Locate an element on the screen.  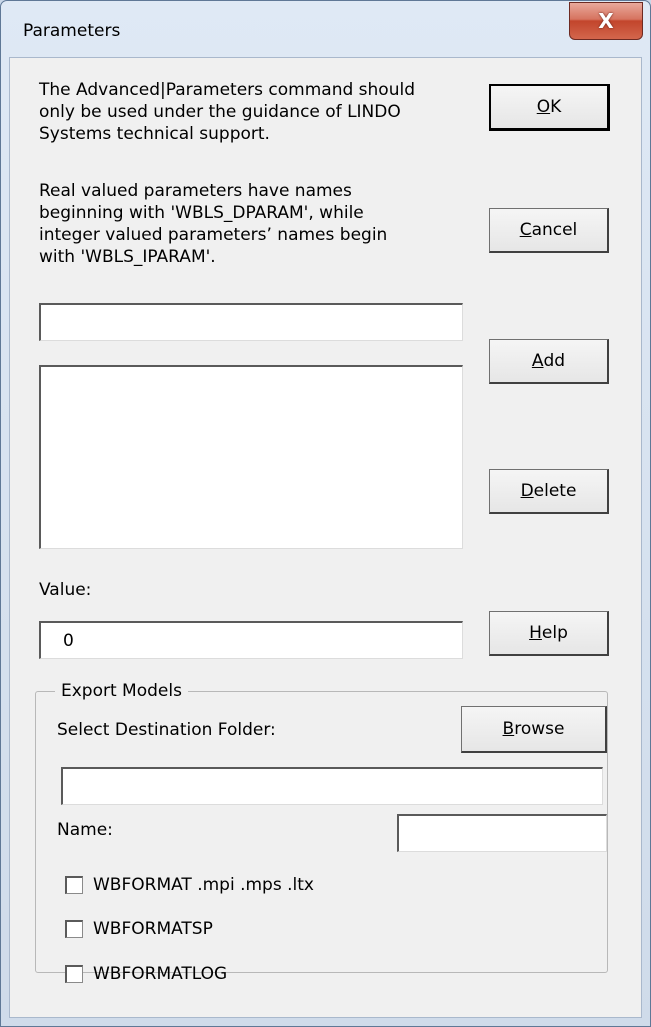
destination-folder-input is located at coordinates (332, 786).